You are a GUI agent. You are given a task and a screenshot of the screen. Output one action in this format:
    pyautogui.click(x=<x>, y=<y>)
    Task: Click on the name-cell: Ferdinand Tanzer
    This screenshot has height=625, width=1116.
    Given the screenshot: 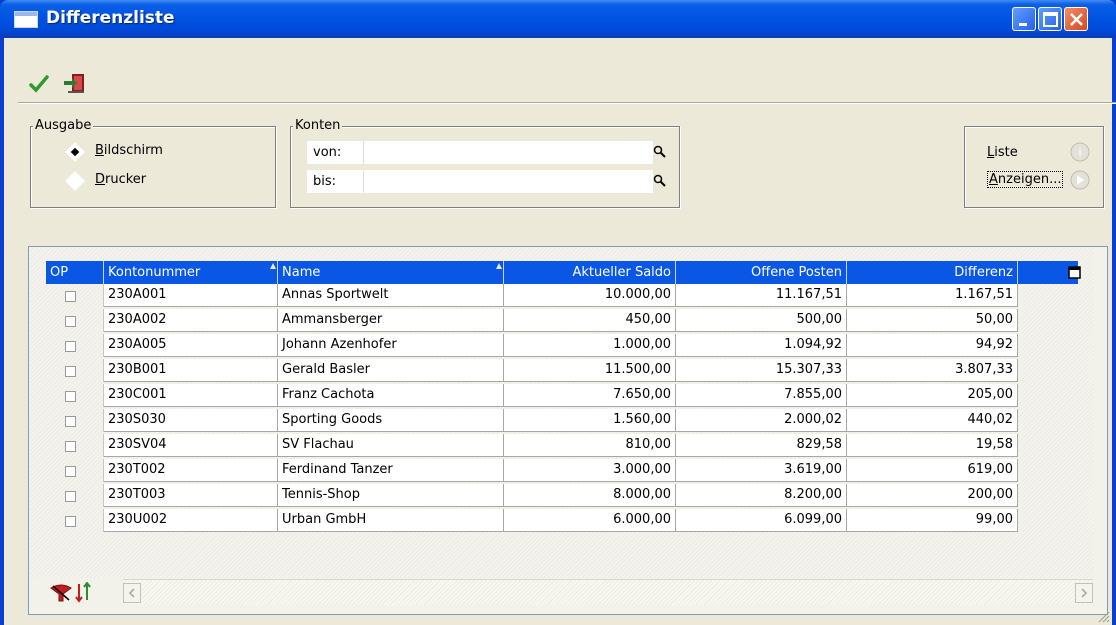 What is the action you would take?
    pyautogui.click(x=391, y=470)
    